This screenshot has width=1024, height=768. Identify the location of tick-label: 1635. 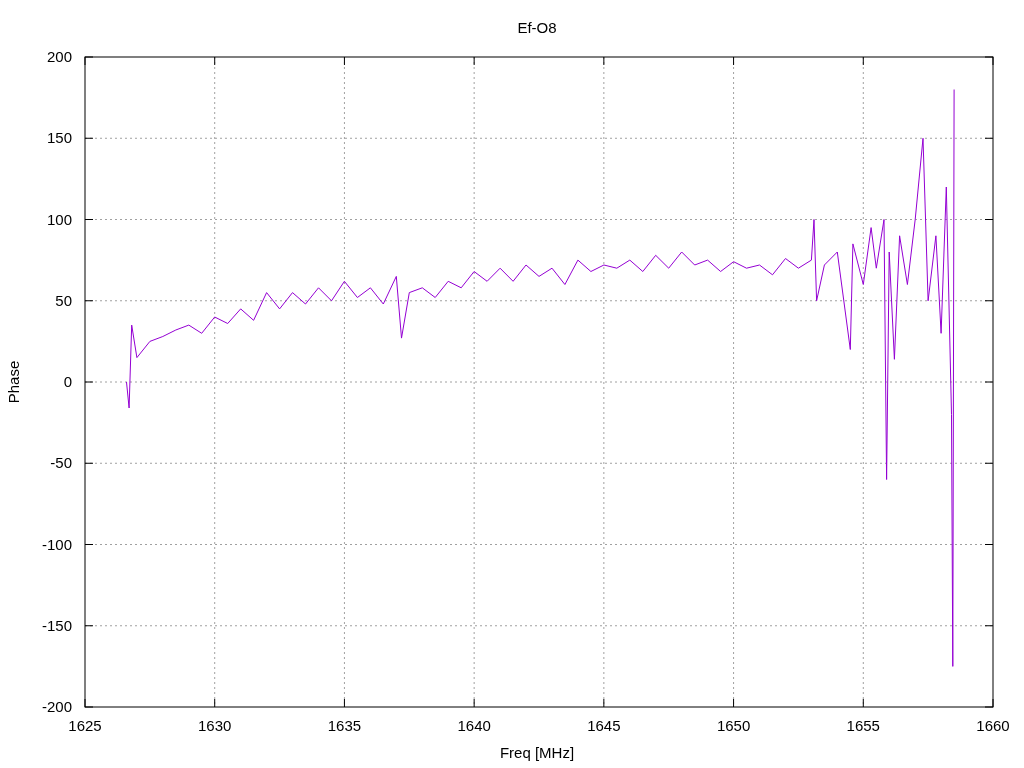
(344, 725).